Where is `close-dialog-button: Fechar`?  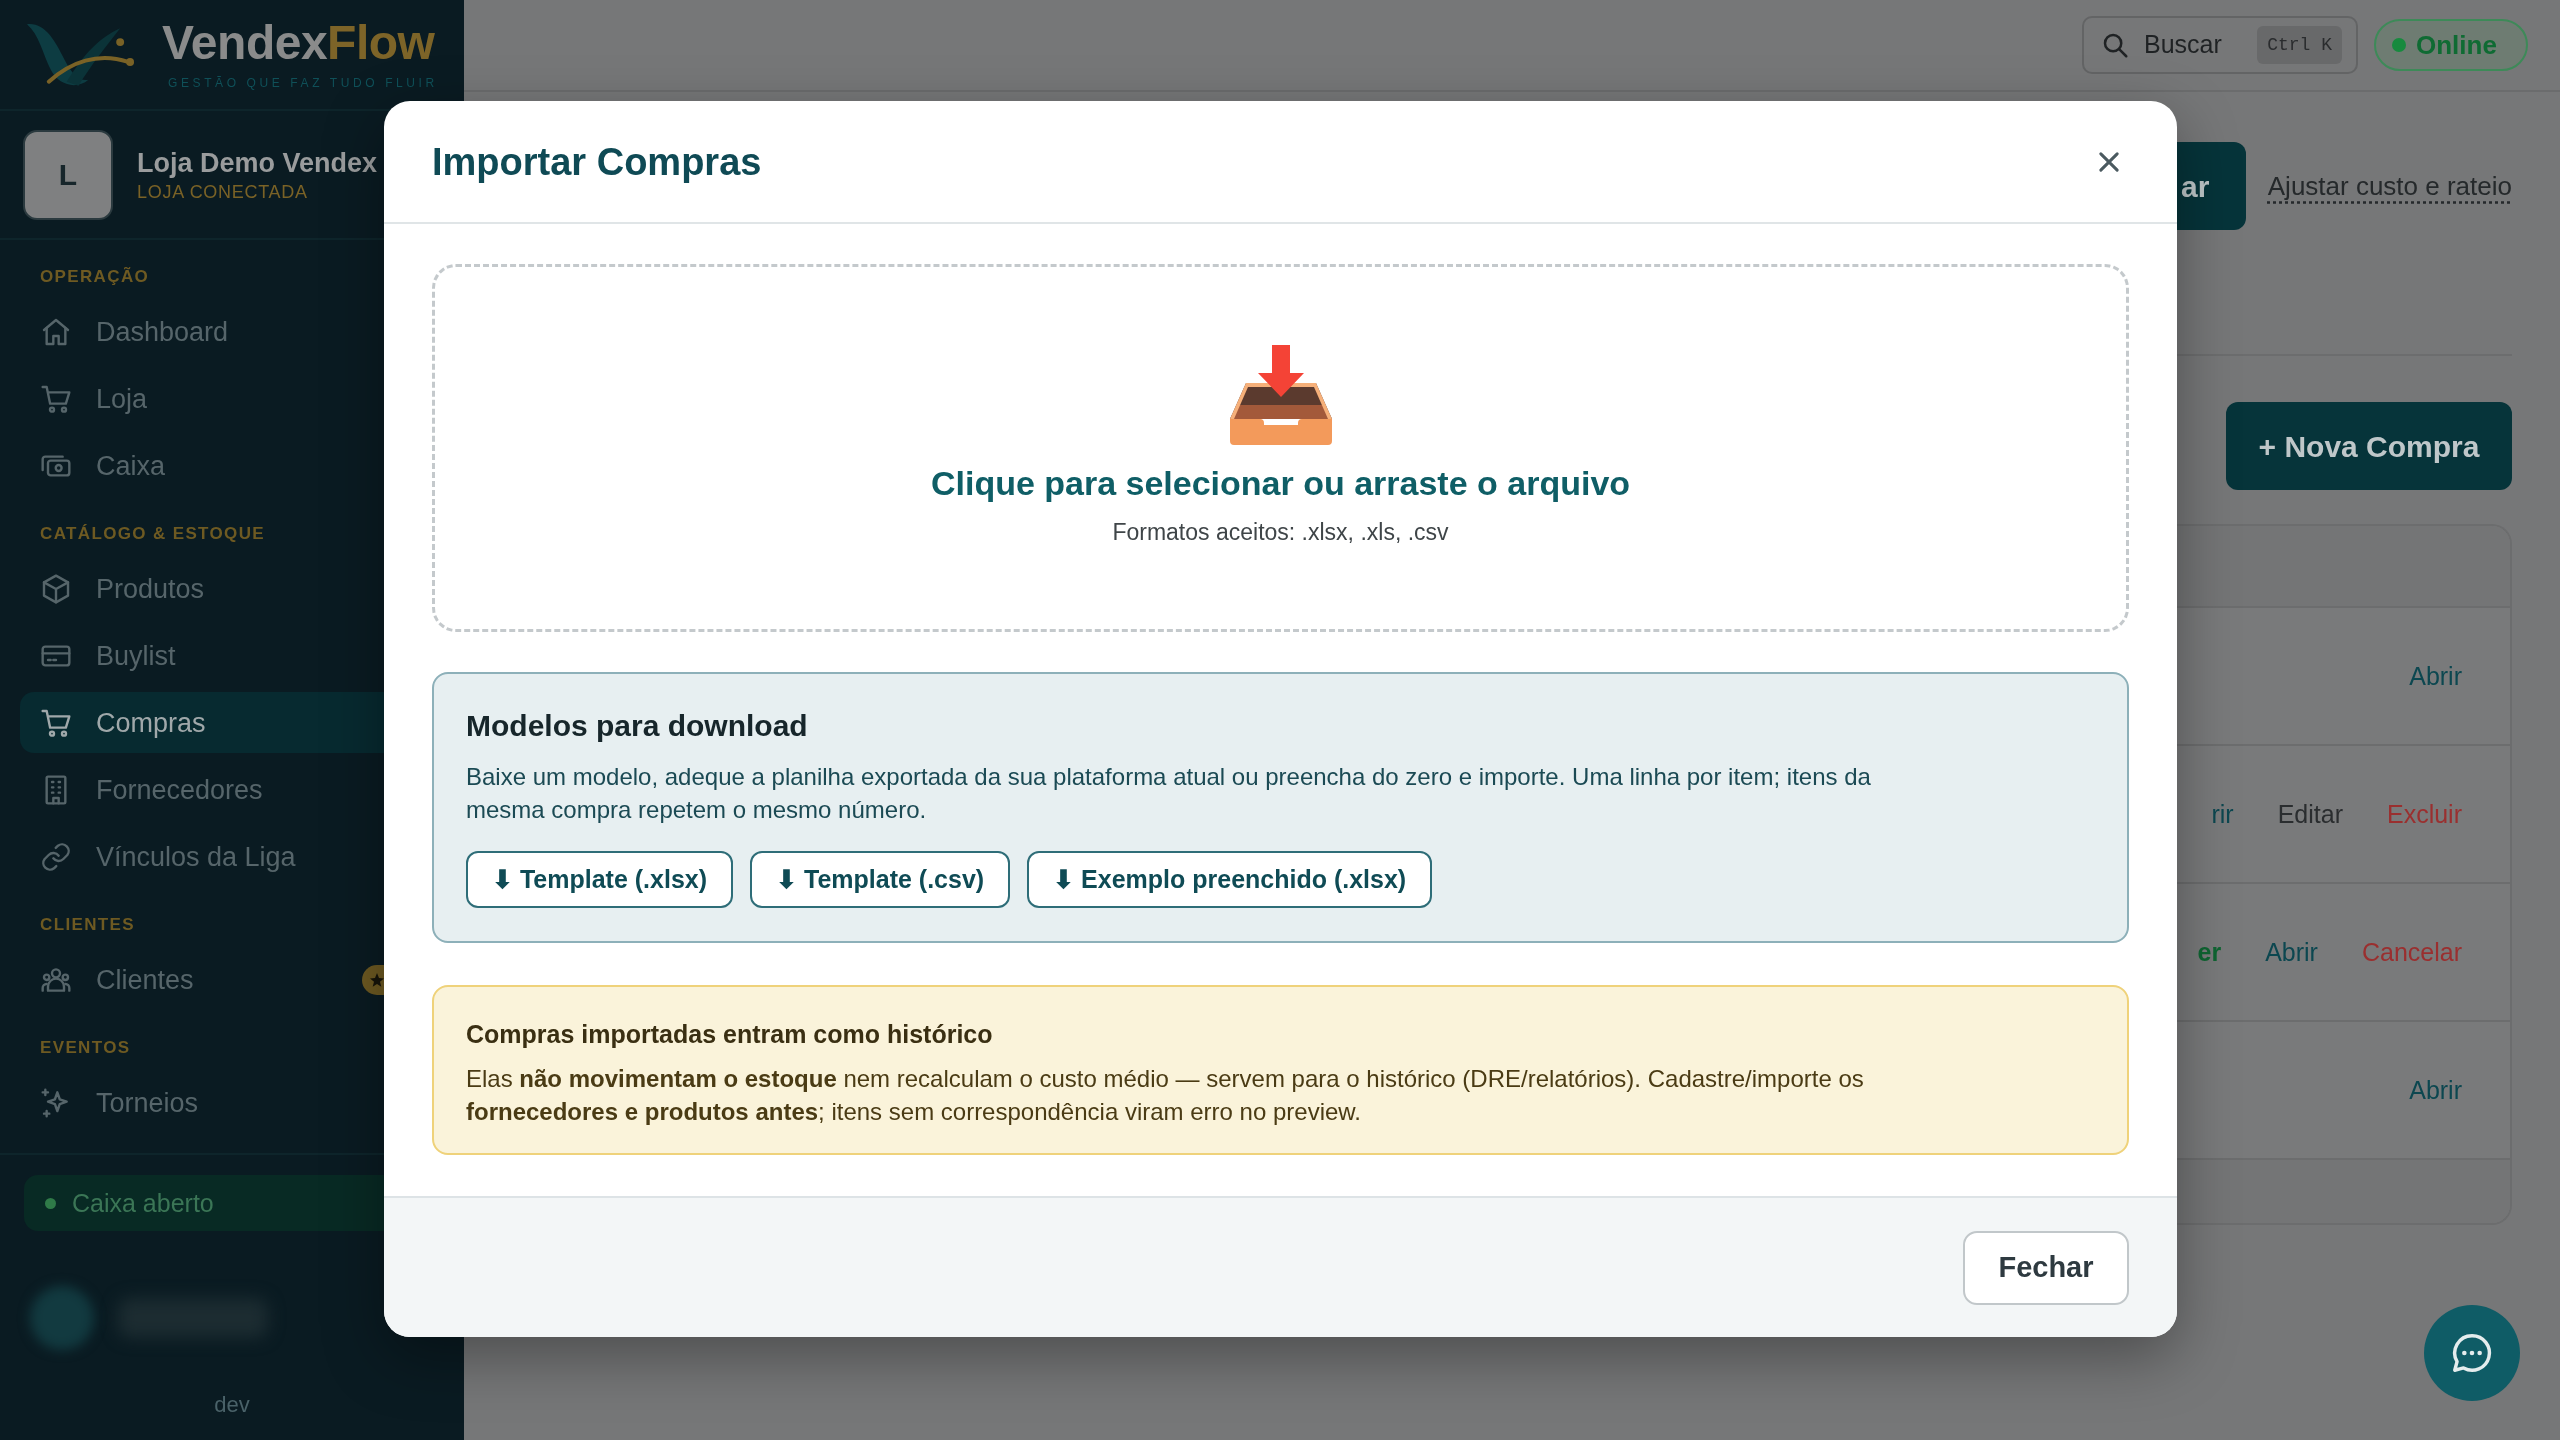 close-dialog-button: Fechar is located at coordinates (2046, 1267).